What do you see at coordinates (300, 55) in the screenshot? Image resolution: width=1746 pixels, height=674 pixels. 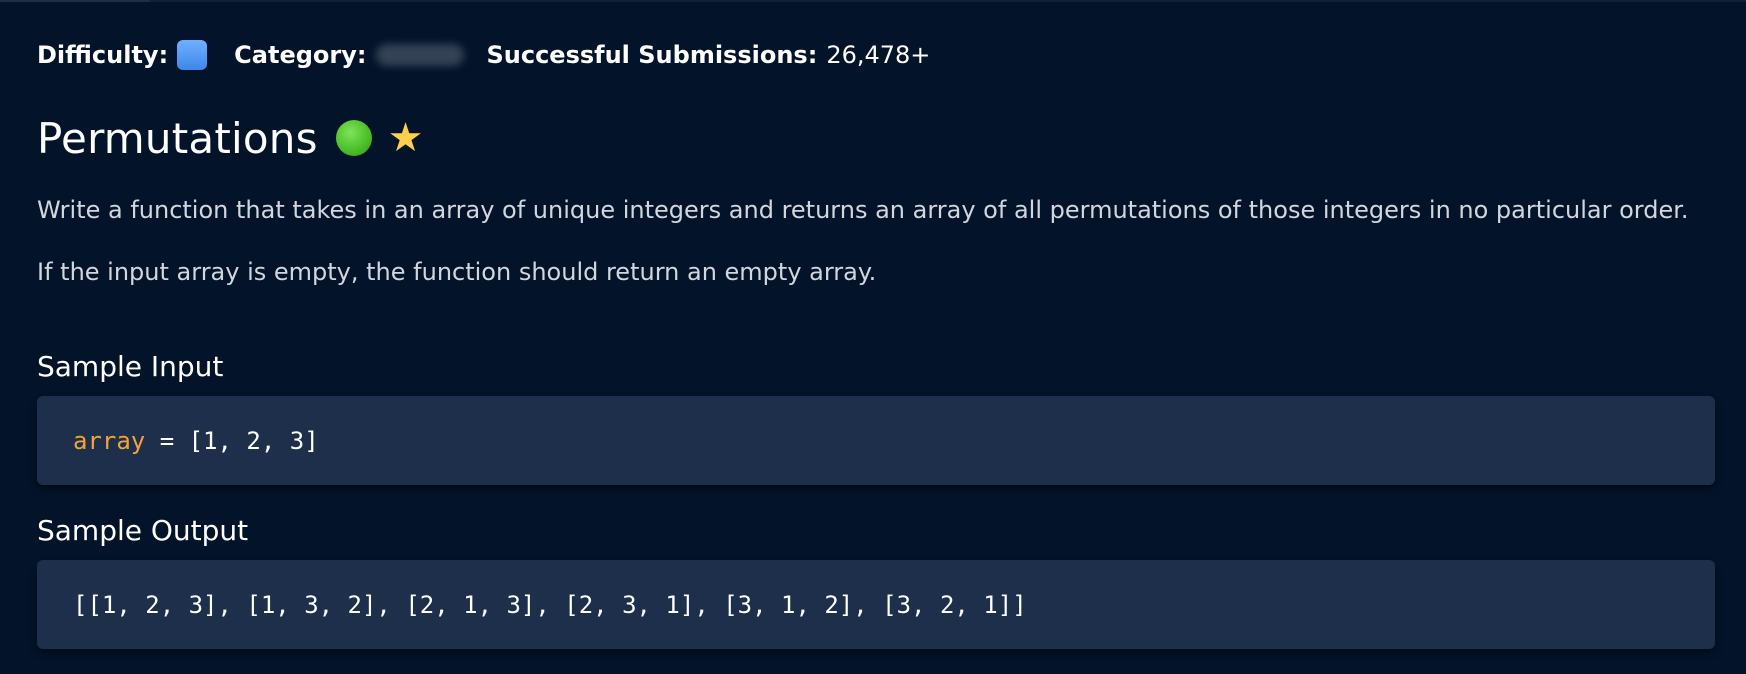 I see `category-label: Category:` at bounding box center [300, 55].